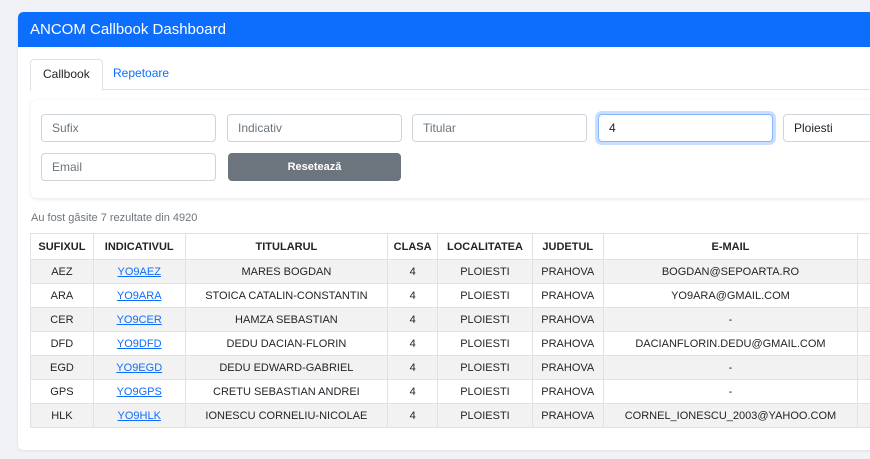  What do you see at coordinates (286, 367) in the screenshot?
I see `cell-titular: DEDU EDWARD-GABRIEL` at bounding box center [286, 367].